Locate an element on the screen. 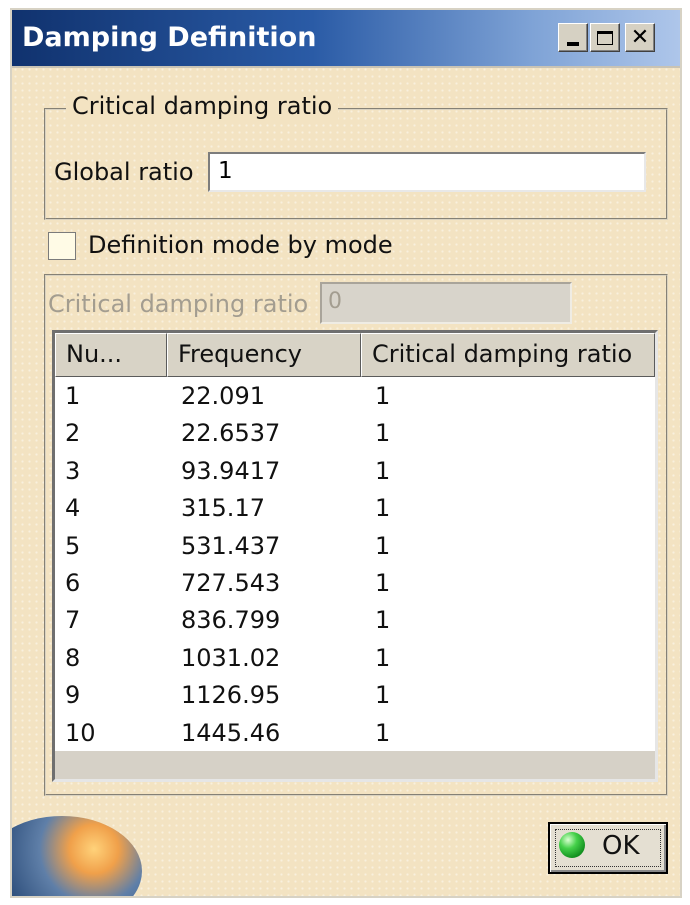 This screenshot has width=690, height=905. table-row: 6 727.543 1 is located at coordinates (355, 582).